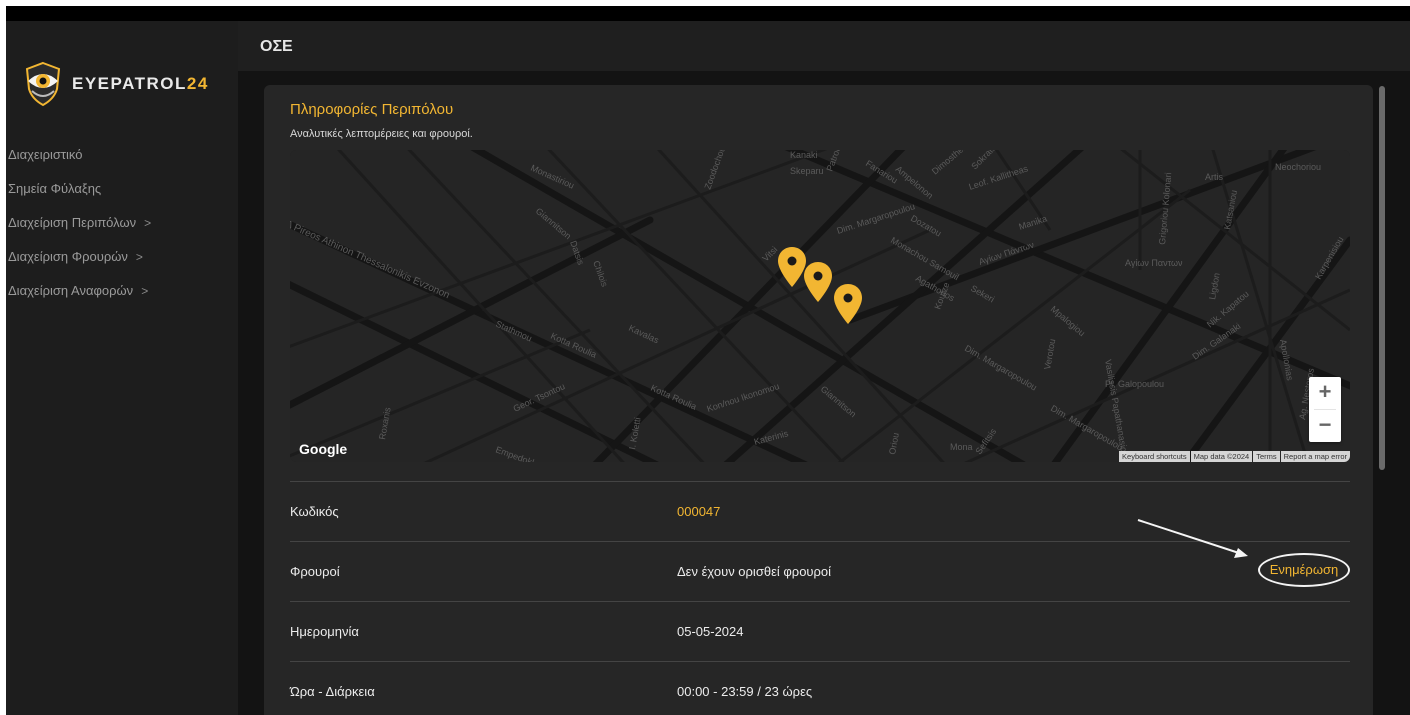  I want to click on detail-label: Ώρα - Διάρκεια, so click(332, 691).